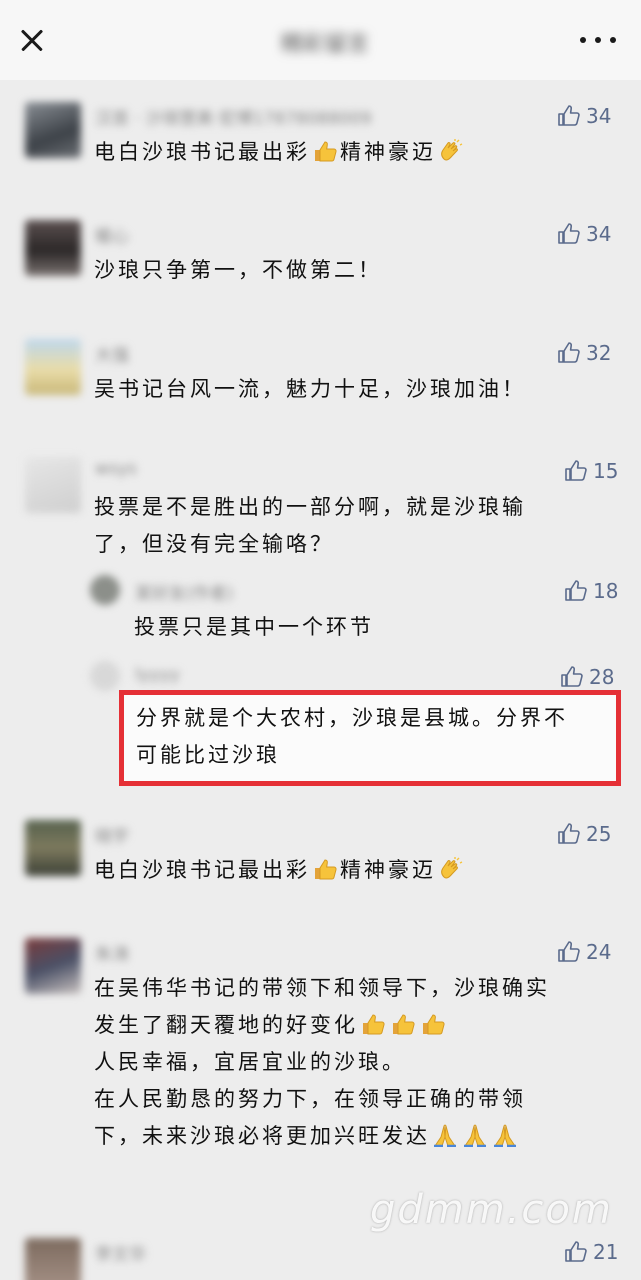 The height and width of the screenshot is (1280, 641). What do you see at coordinates (587, 677) in the screenshot?
I see `reply-like-button: 28` at bounding box center [587, 677].